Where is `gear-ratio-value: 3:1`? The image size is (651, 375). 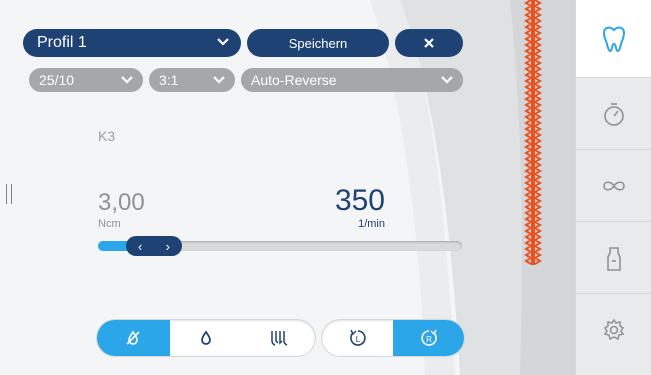
gear-ratio-value: 3:1 is located at coordinates (169, 80).